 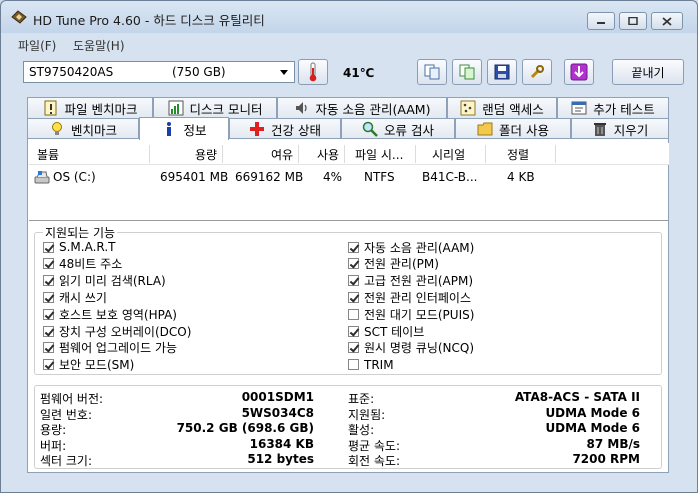 I want to click on tab-benchmark: 벤치마크, so click(x=83, y=128).